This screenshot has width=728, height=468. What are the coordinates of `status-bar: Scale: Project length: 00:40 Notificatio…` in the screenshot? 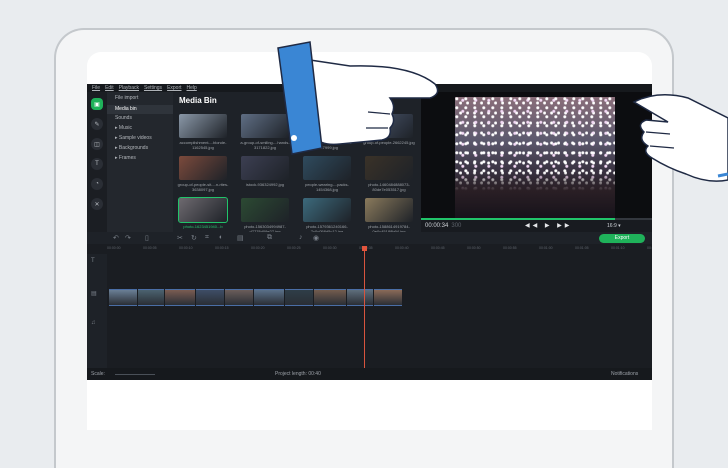 It's located at (369, 374).